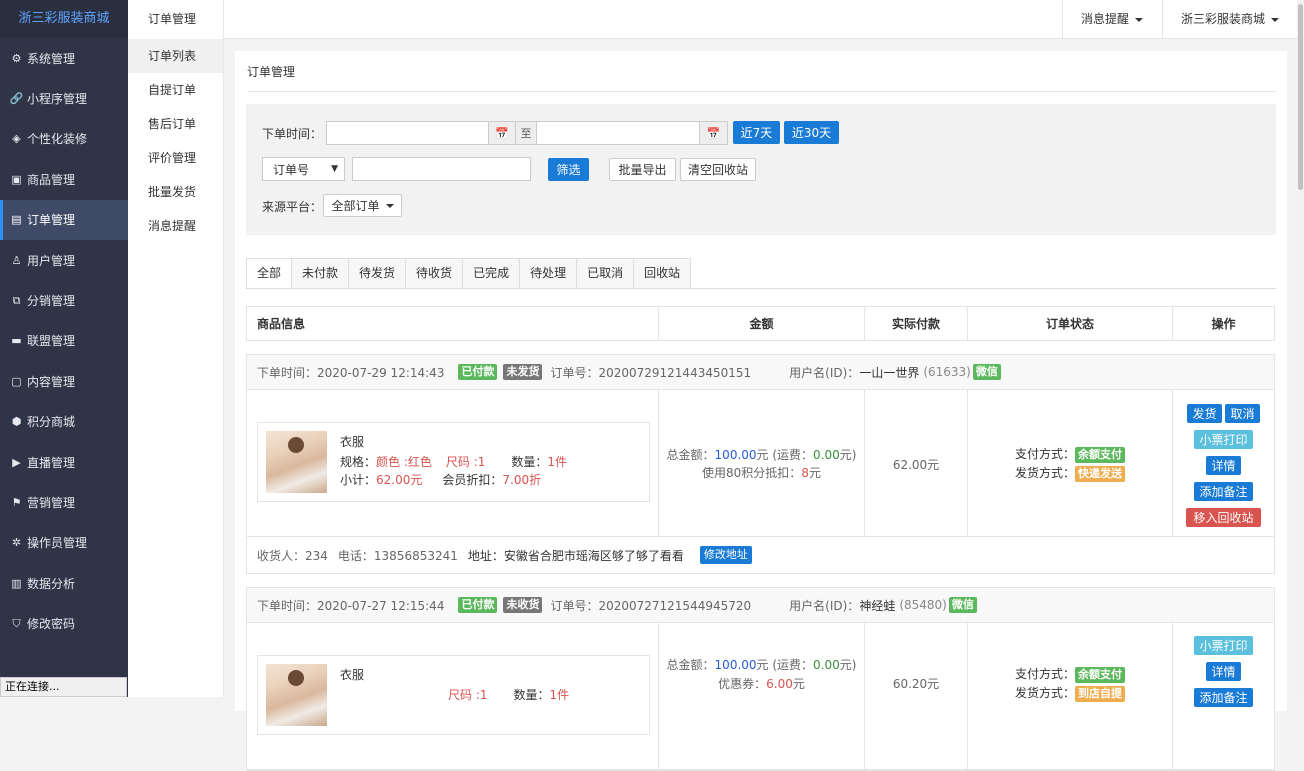  What do you see at coordinates (529, 462) in the screenshot?
I see `qty-label: 数量：` at bounding box center [529, 462].